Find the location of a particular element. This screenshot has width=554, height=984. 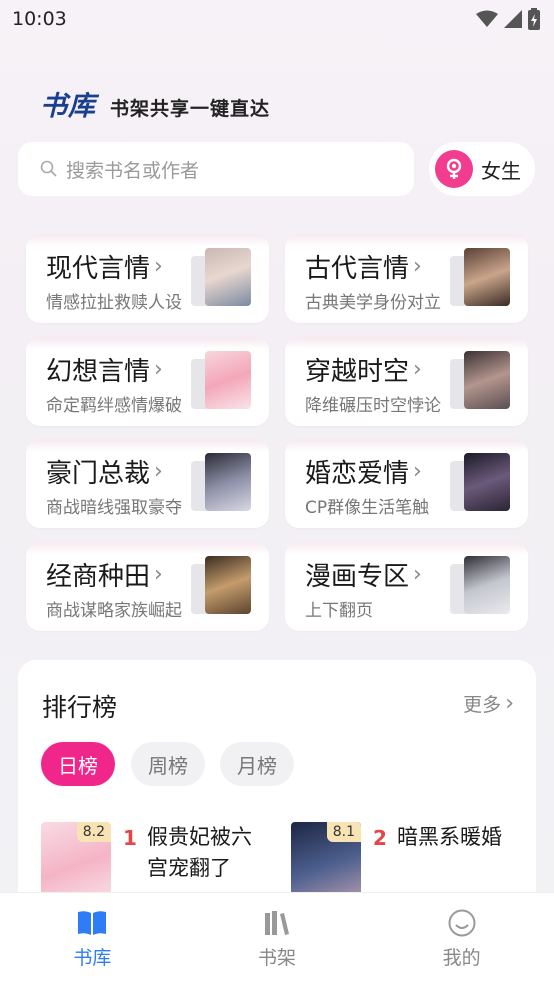

category-title: 幻想言情 is located at coordinates (98, 372).